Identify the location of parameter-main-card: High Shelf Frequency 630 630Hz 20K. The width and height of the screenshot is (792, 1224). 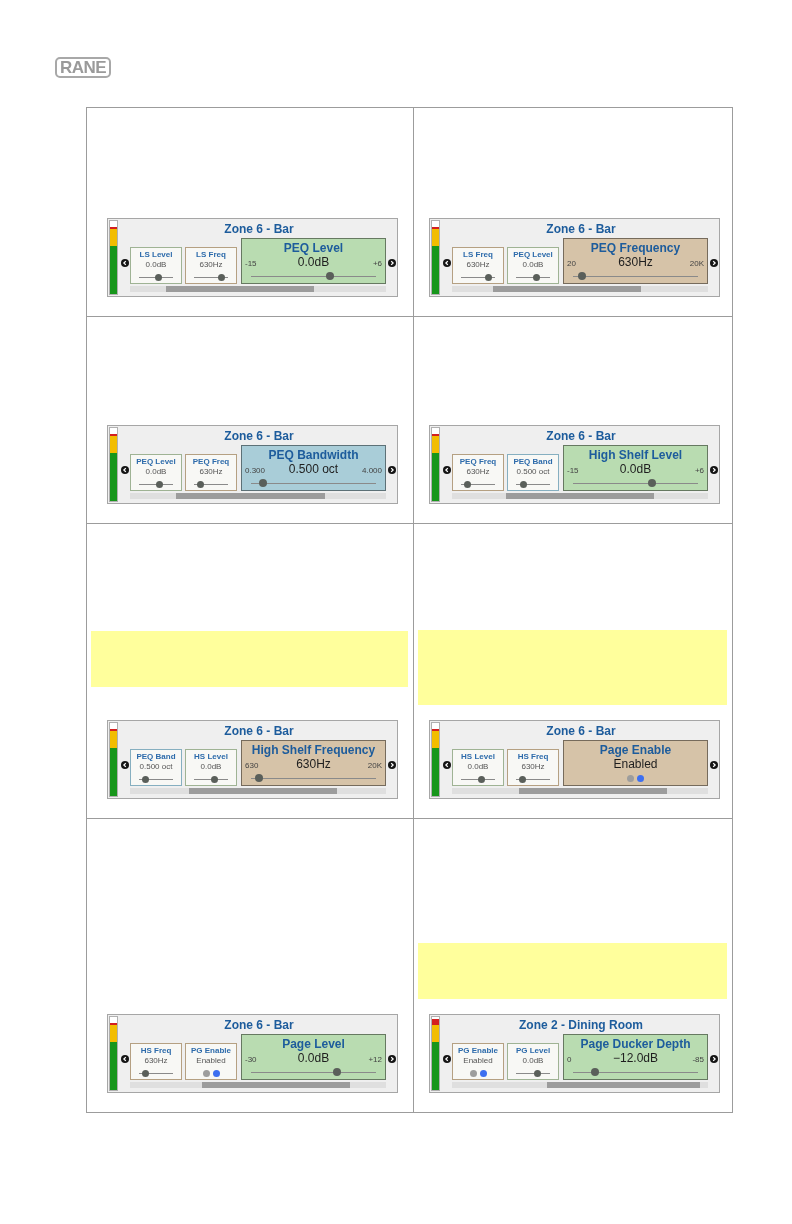
(313, 763).